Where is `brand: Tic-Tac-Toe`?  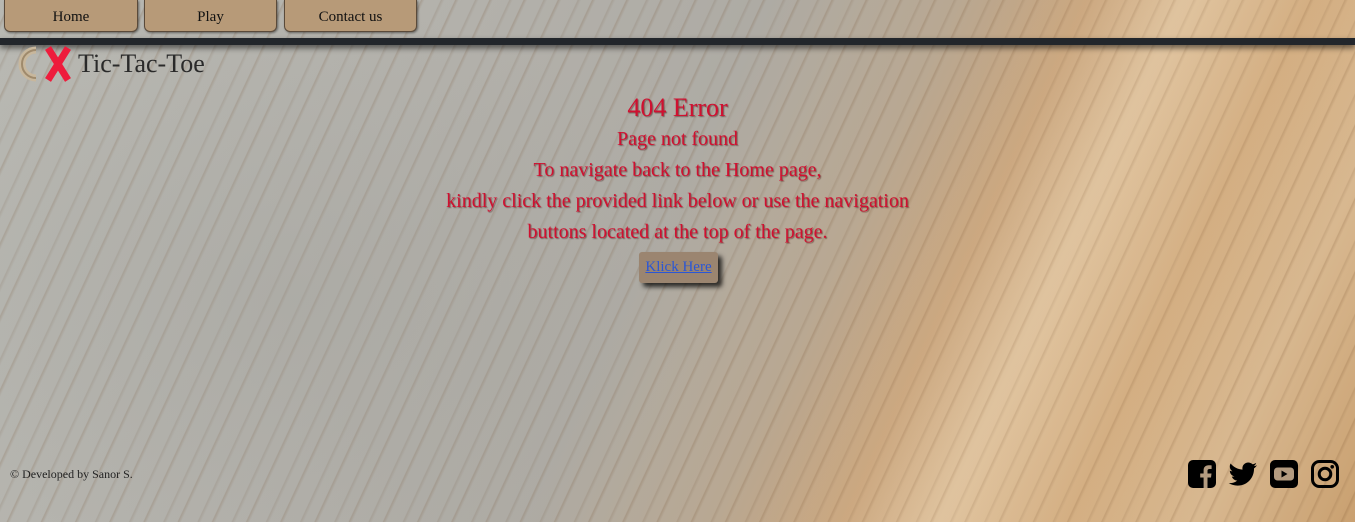 brand: Tic-Tac-Toe is located at coordinates (107, 64).